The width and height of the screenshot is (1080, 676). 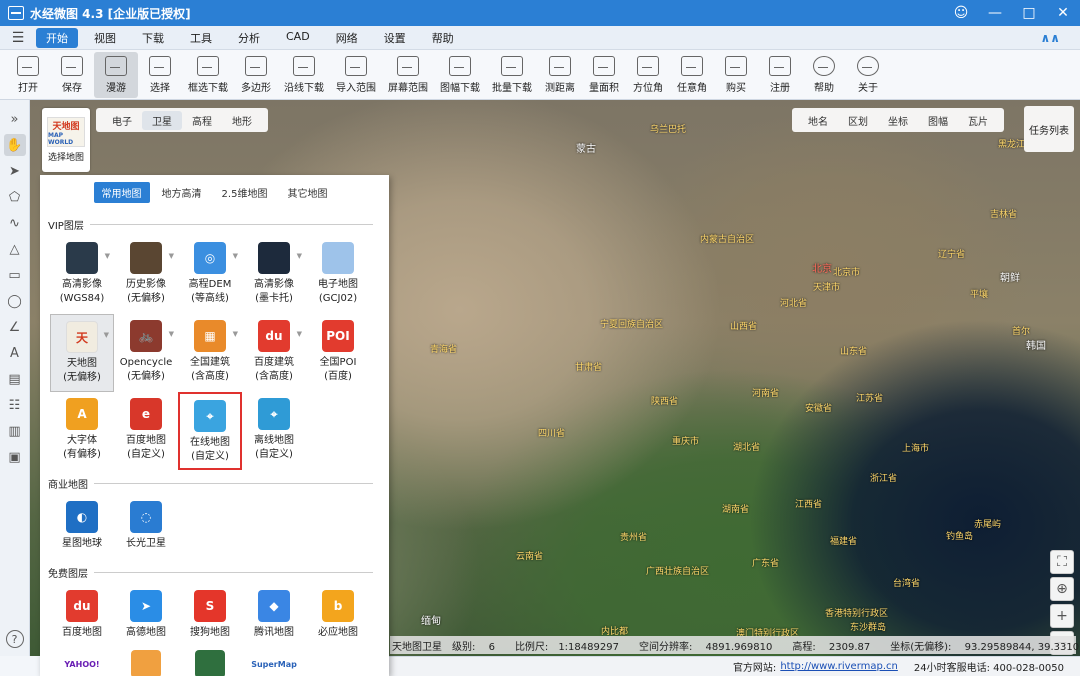 I want to click on toolbar-button-11: 测距离, so click(x=560, y=75).